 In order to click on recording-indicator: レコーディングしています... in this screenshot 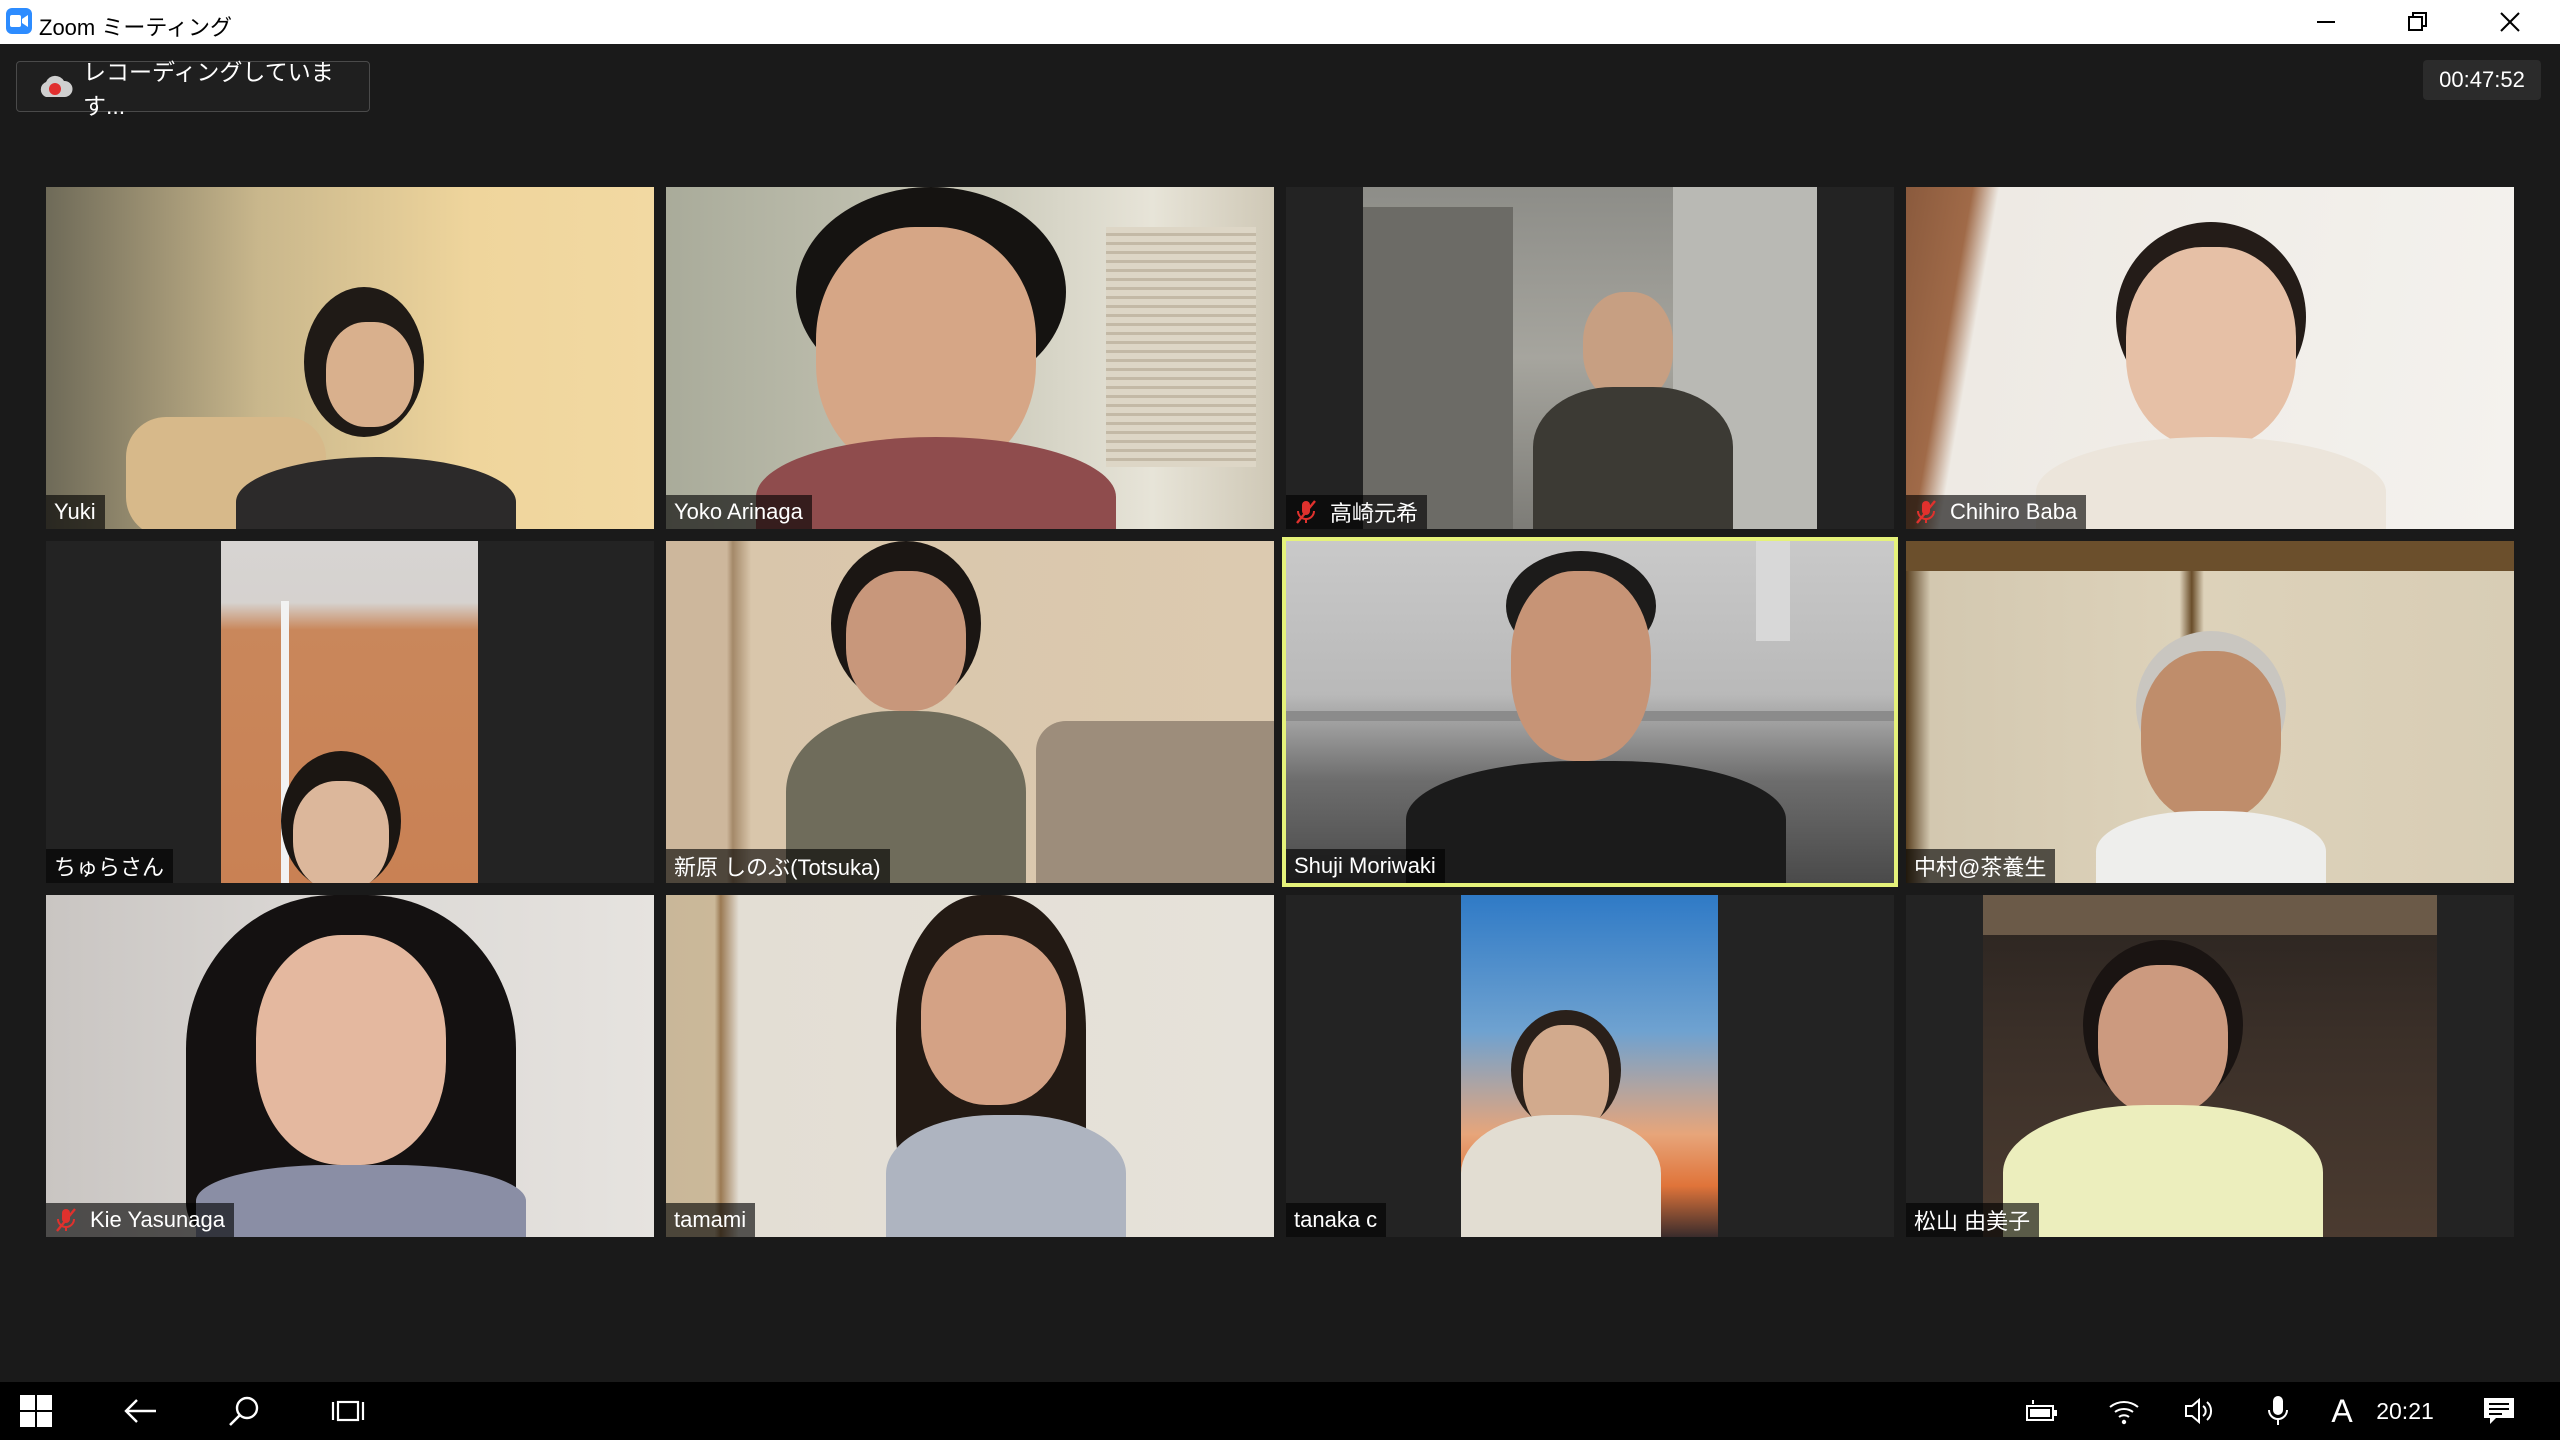, I will do `click(193, 89)`.